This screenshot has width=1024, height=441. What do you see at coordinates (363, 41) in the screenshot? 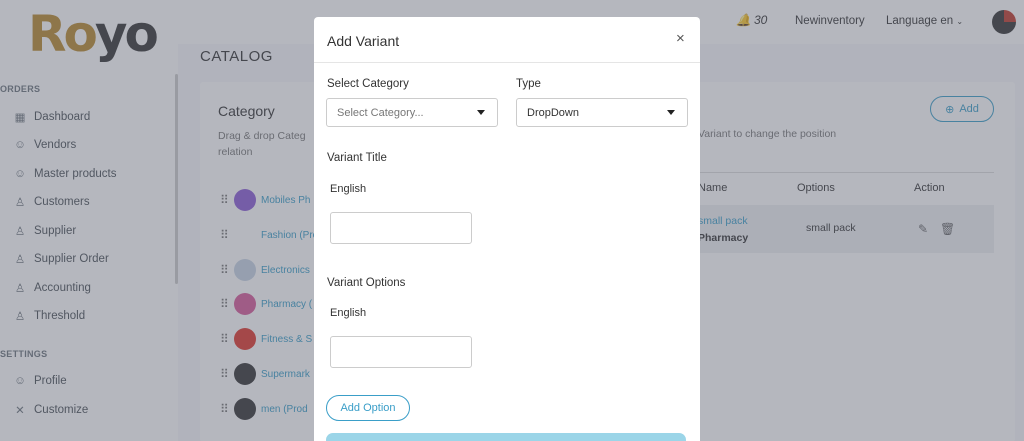
I see `modal-title: Add Variant` at bounding box center [363, 41].